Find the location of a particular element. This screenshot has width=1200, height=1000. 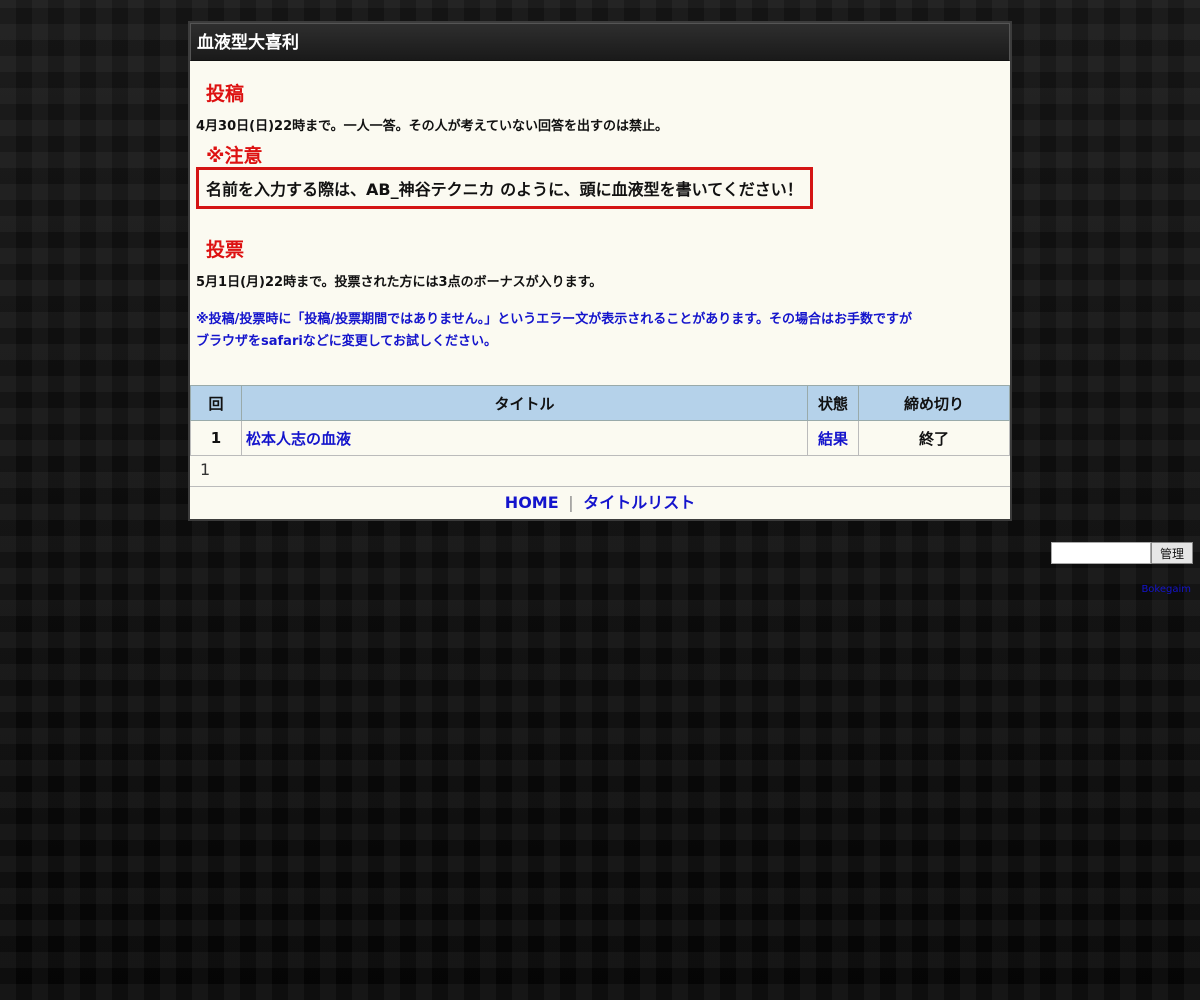

header-num: 回 is located at coordinates (216, 403).